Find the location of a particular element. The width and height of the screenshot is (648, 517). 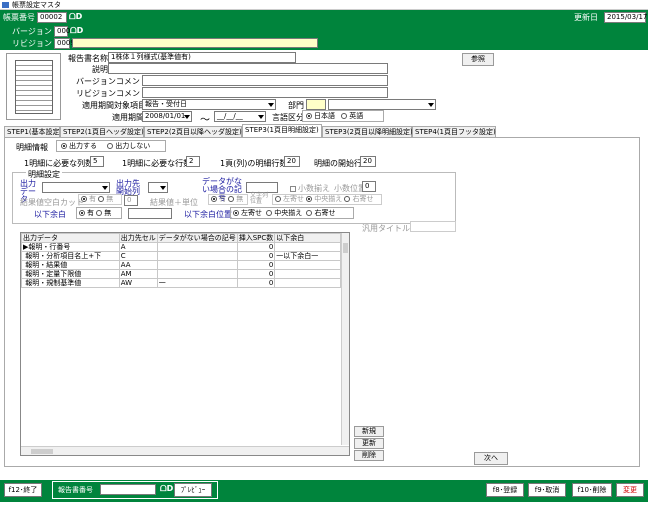

cell-output-data: 報明・規制基準値 is located at coordinates (70, 283).